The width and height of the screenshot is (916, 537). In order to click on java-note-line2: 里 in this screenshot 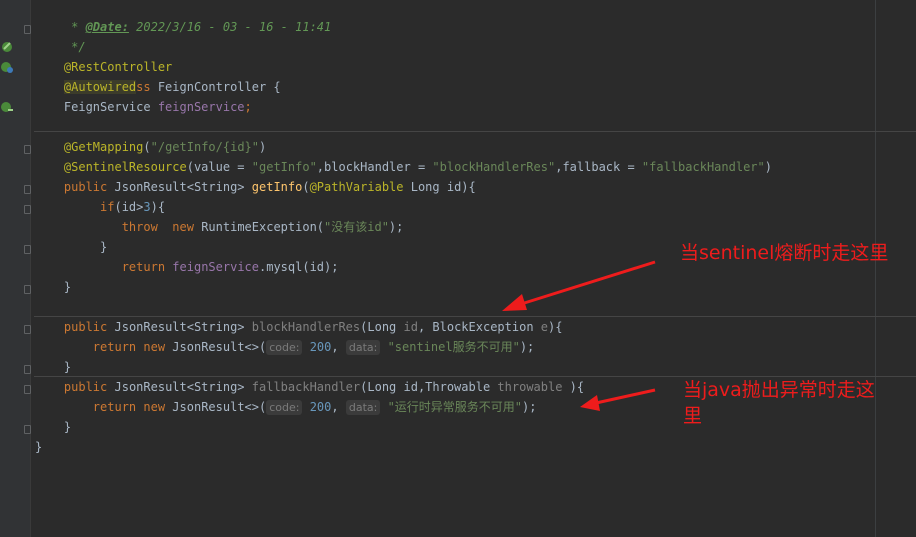, I will do `click(693, 416)`.